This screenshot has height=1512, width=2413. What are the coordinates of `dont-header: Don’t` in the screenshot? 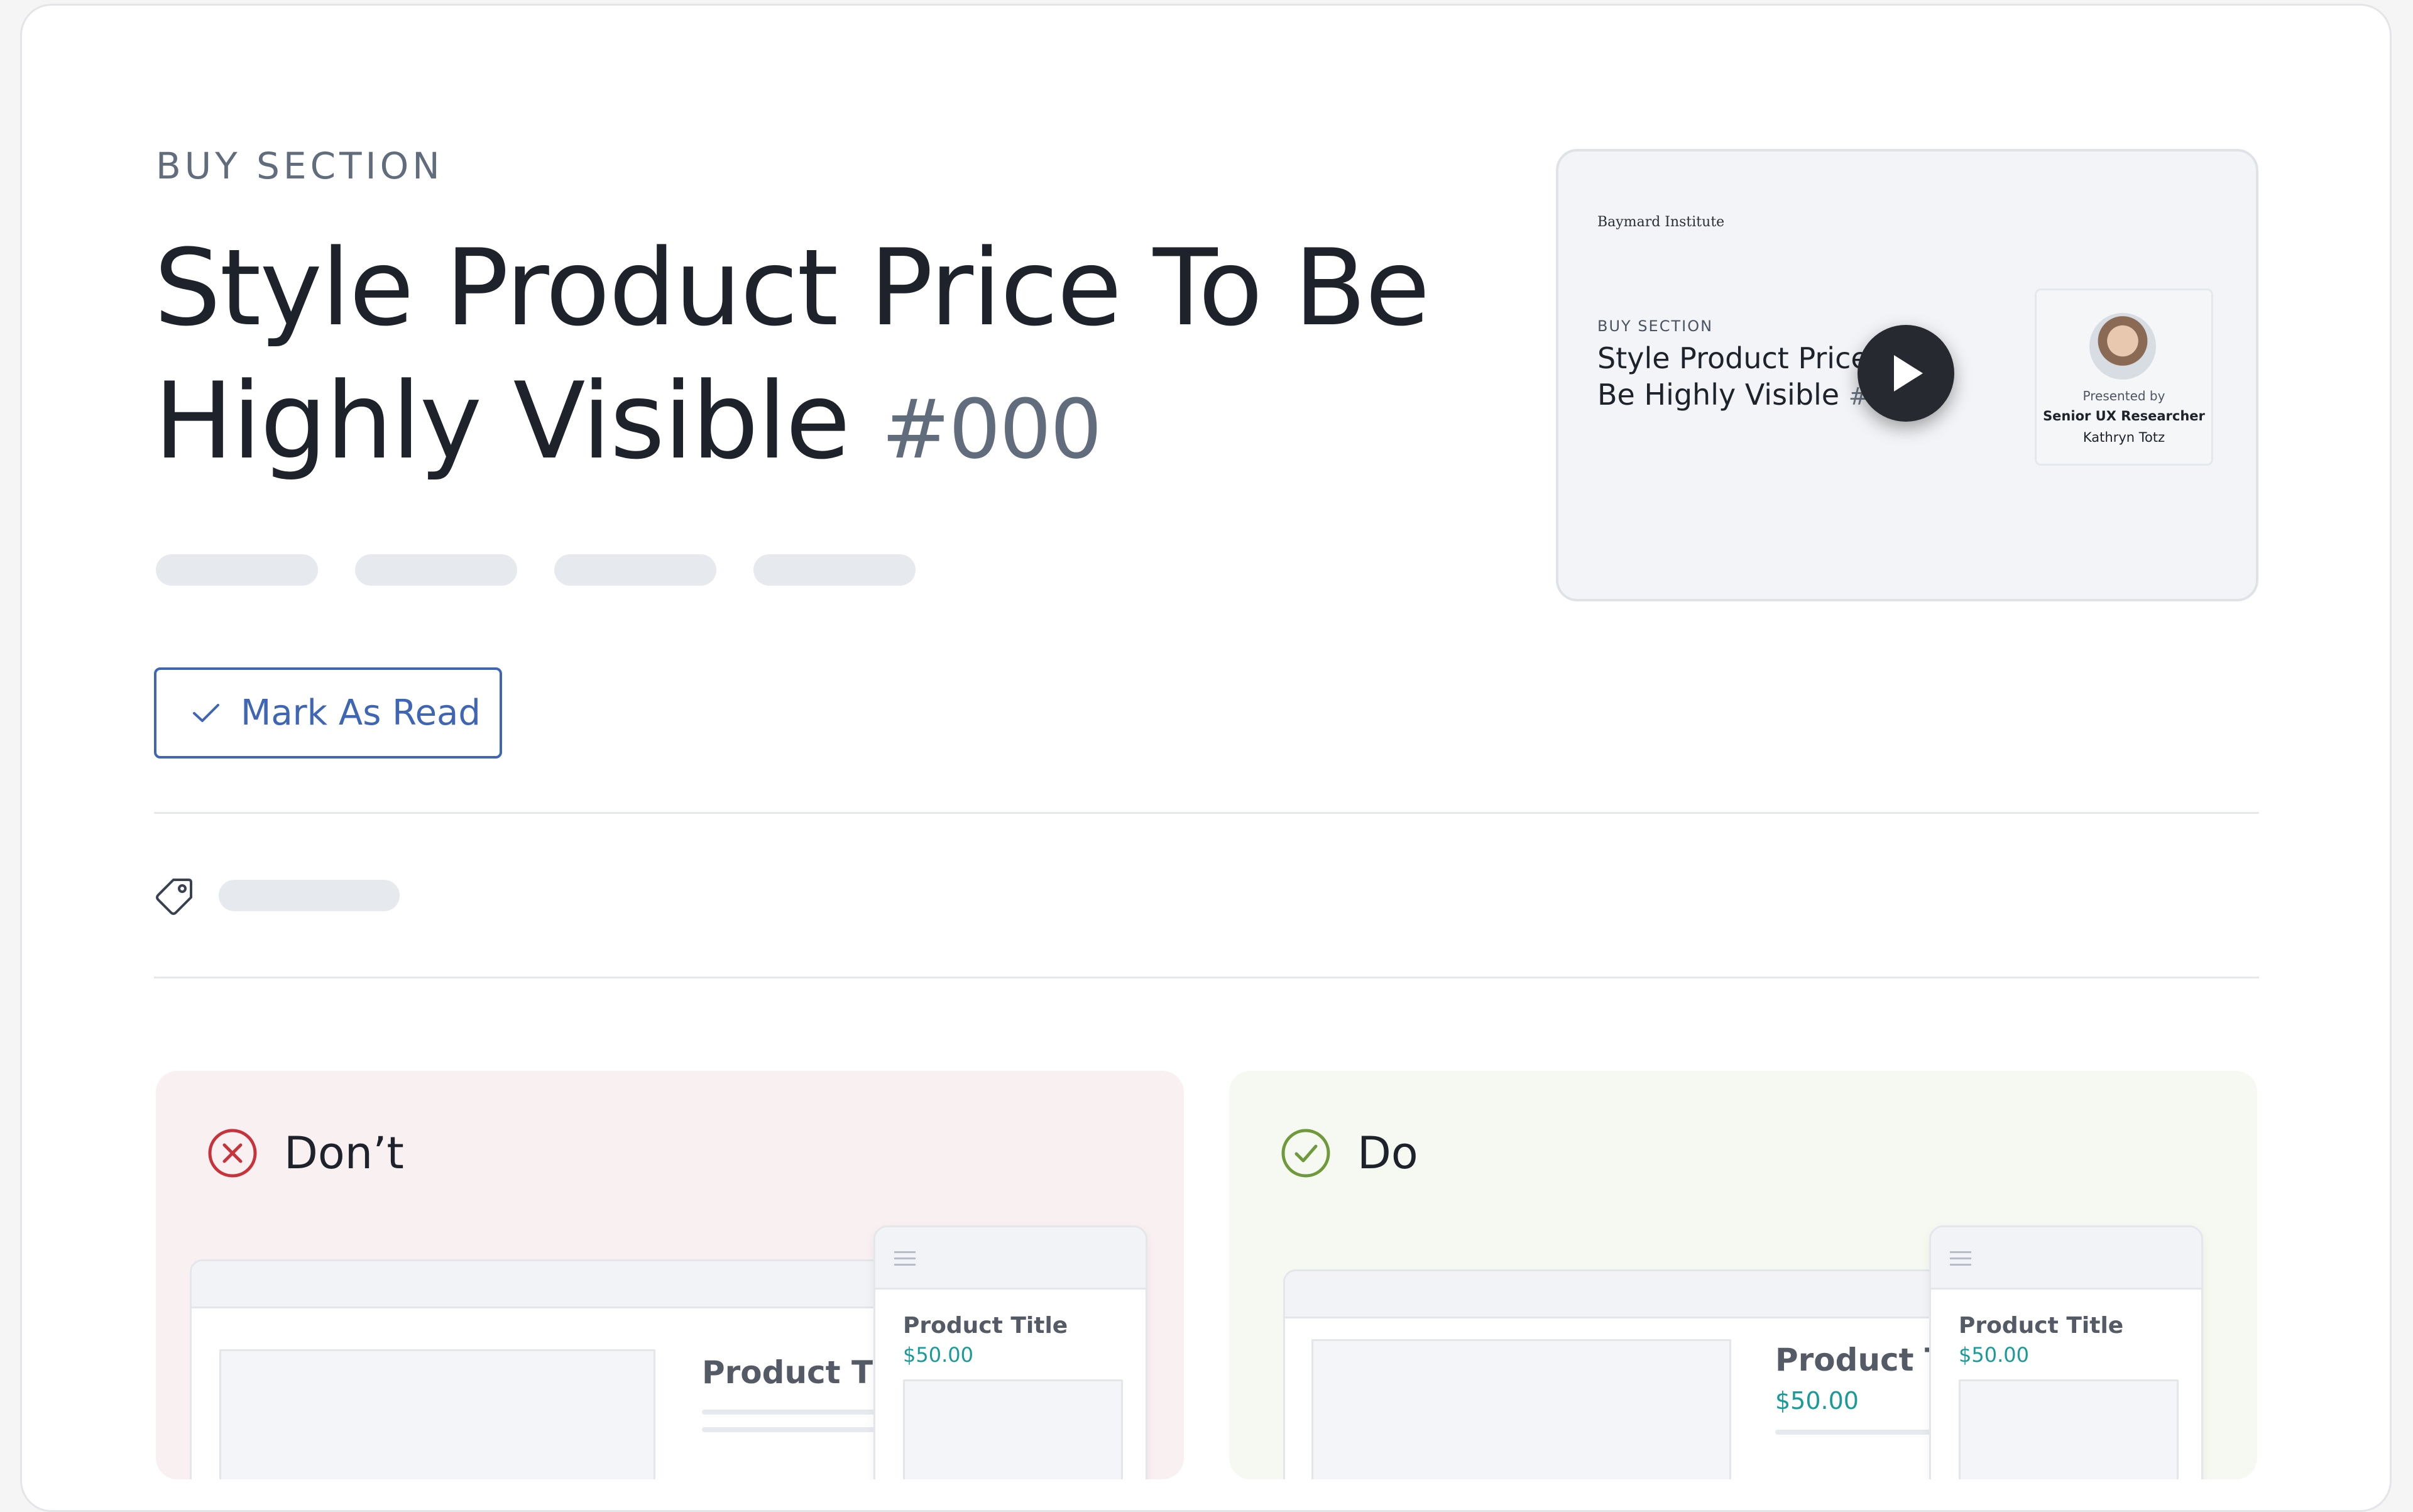 It's located at (305, 1153).